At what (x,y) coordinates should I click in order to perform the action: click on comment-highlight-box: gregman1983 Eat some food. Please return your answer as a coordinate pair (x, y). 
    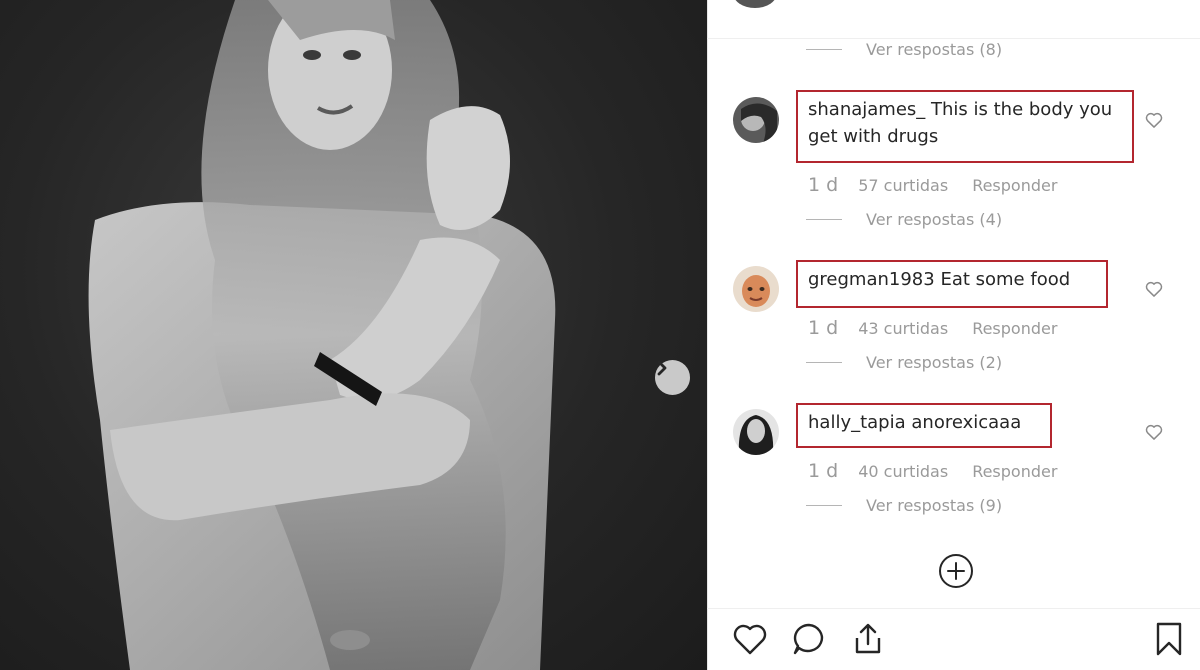
    Looking at the image, I should click on (952, 284).